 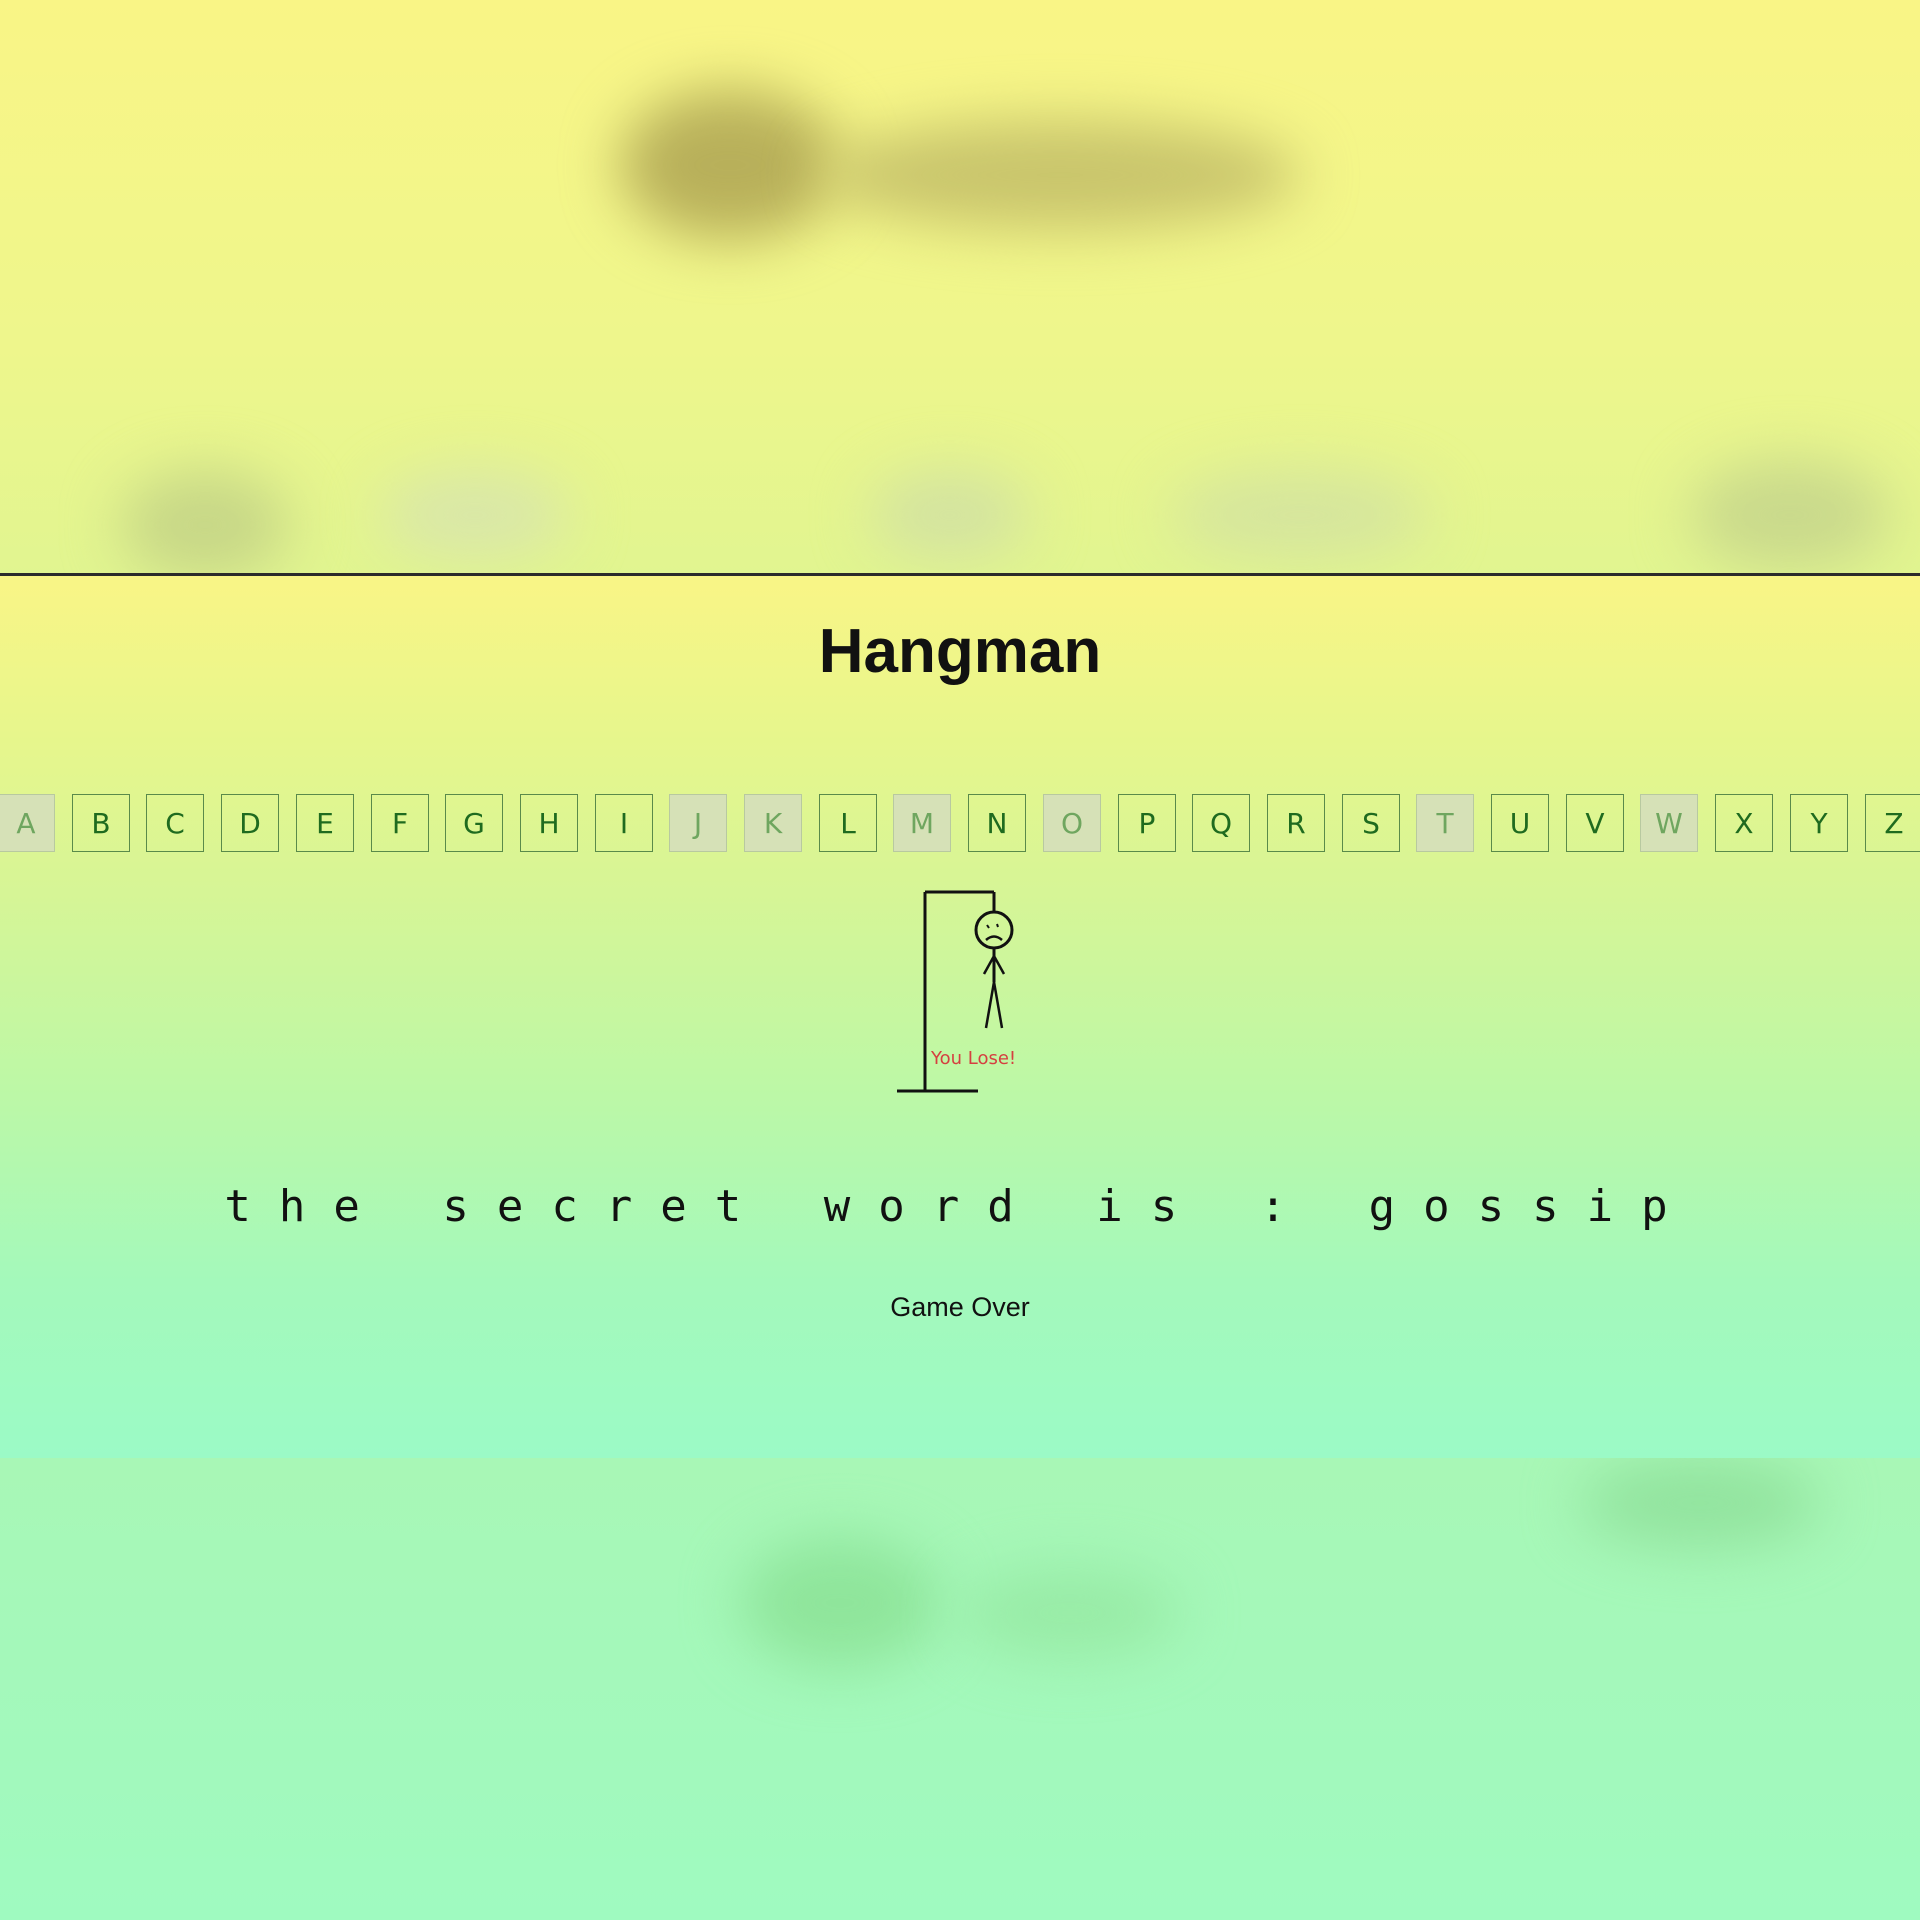 What do you see at coordinates (101, 823) in the screenshot?
I see `letter-button-b: B` at bounding box center [101, 823].